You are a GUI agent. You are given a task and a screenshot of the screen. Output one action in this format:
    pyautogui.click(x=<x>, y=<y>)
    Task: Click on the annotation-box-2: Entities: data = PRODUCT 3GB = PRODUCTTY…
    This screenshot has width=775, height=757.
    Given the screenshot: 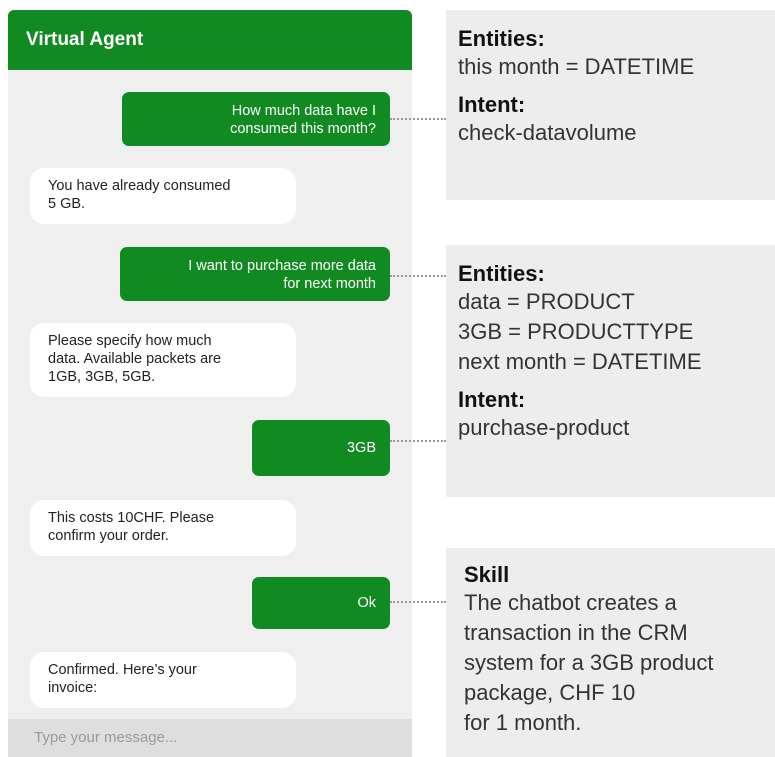 What is the action you would take?
    pyautogui.click(x=610, y=371)
    